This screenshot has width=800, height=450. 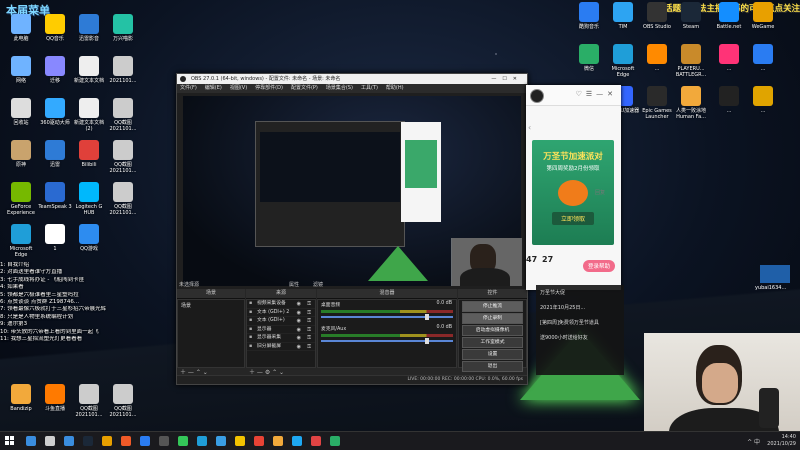 I want to click on control-button: 启动虚拟摄像机, so click(x=492, y=330).